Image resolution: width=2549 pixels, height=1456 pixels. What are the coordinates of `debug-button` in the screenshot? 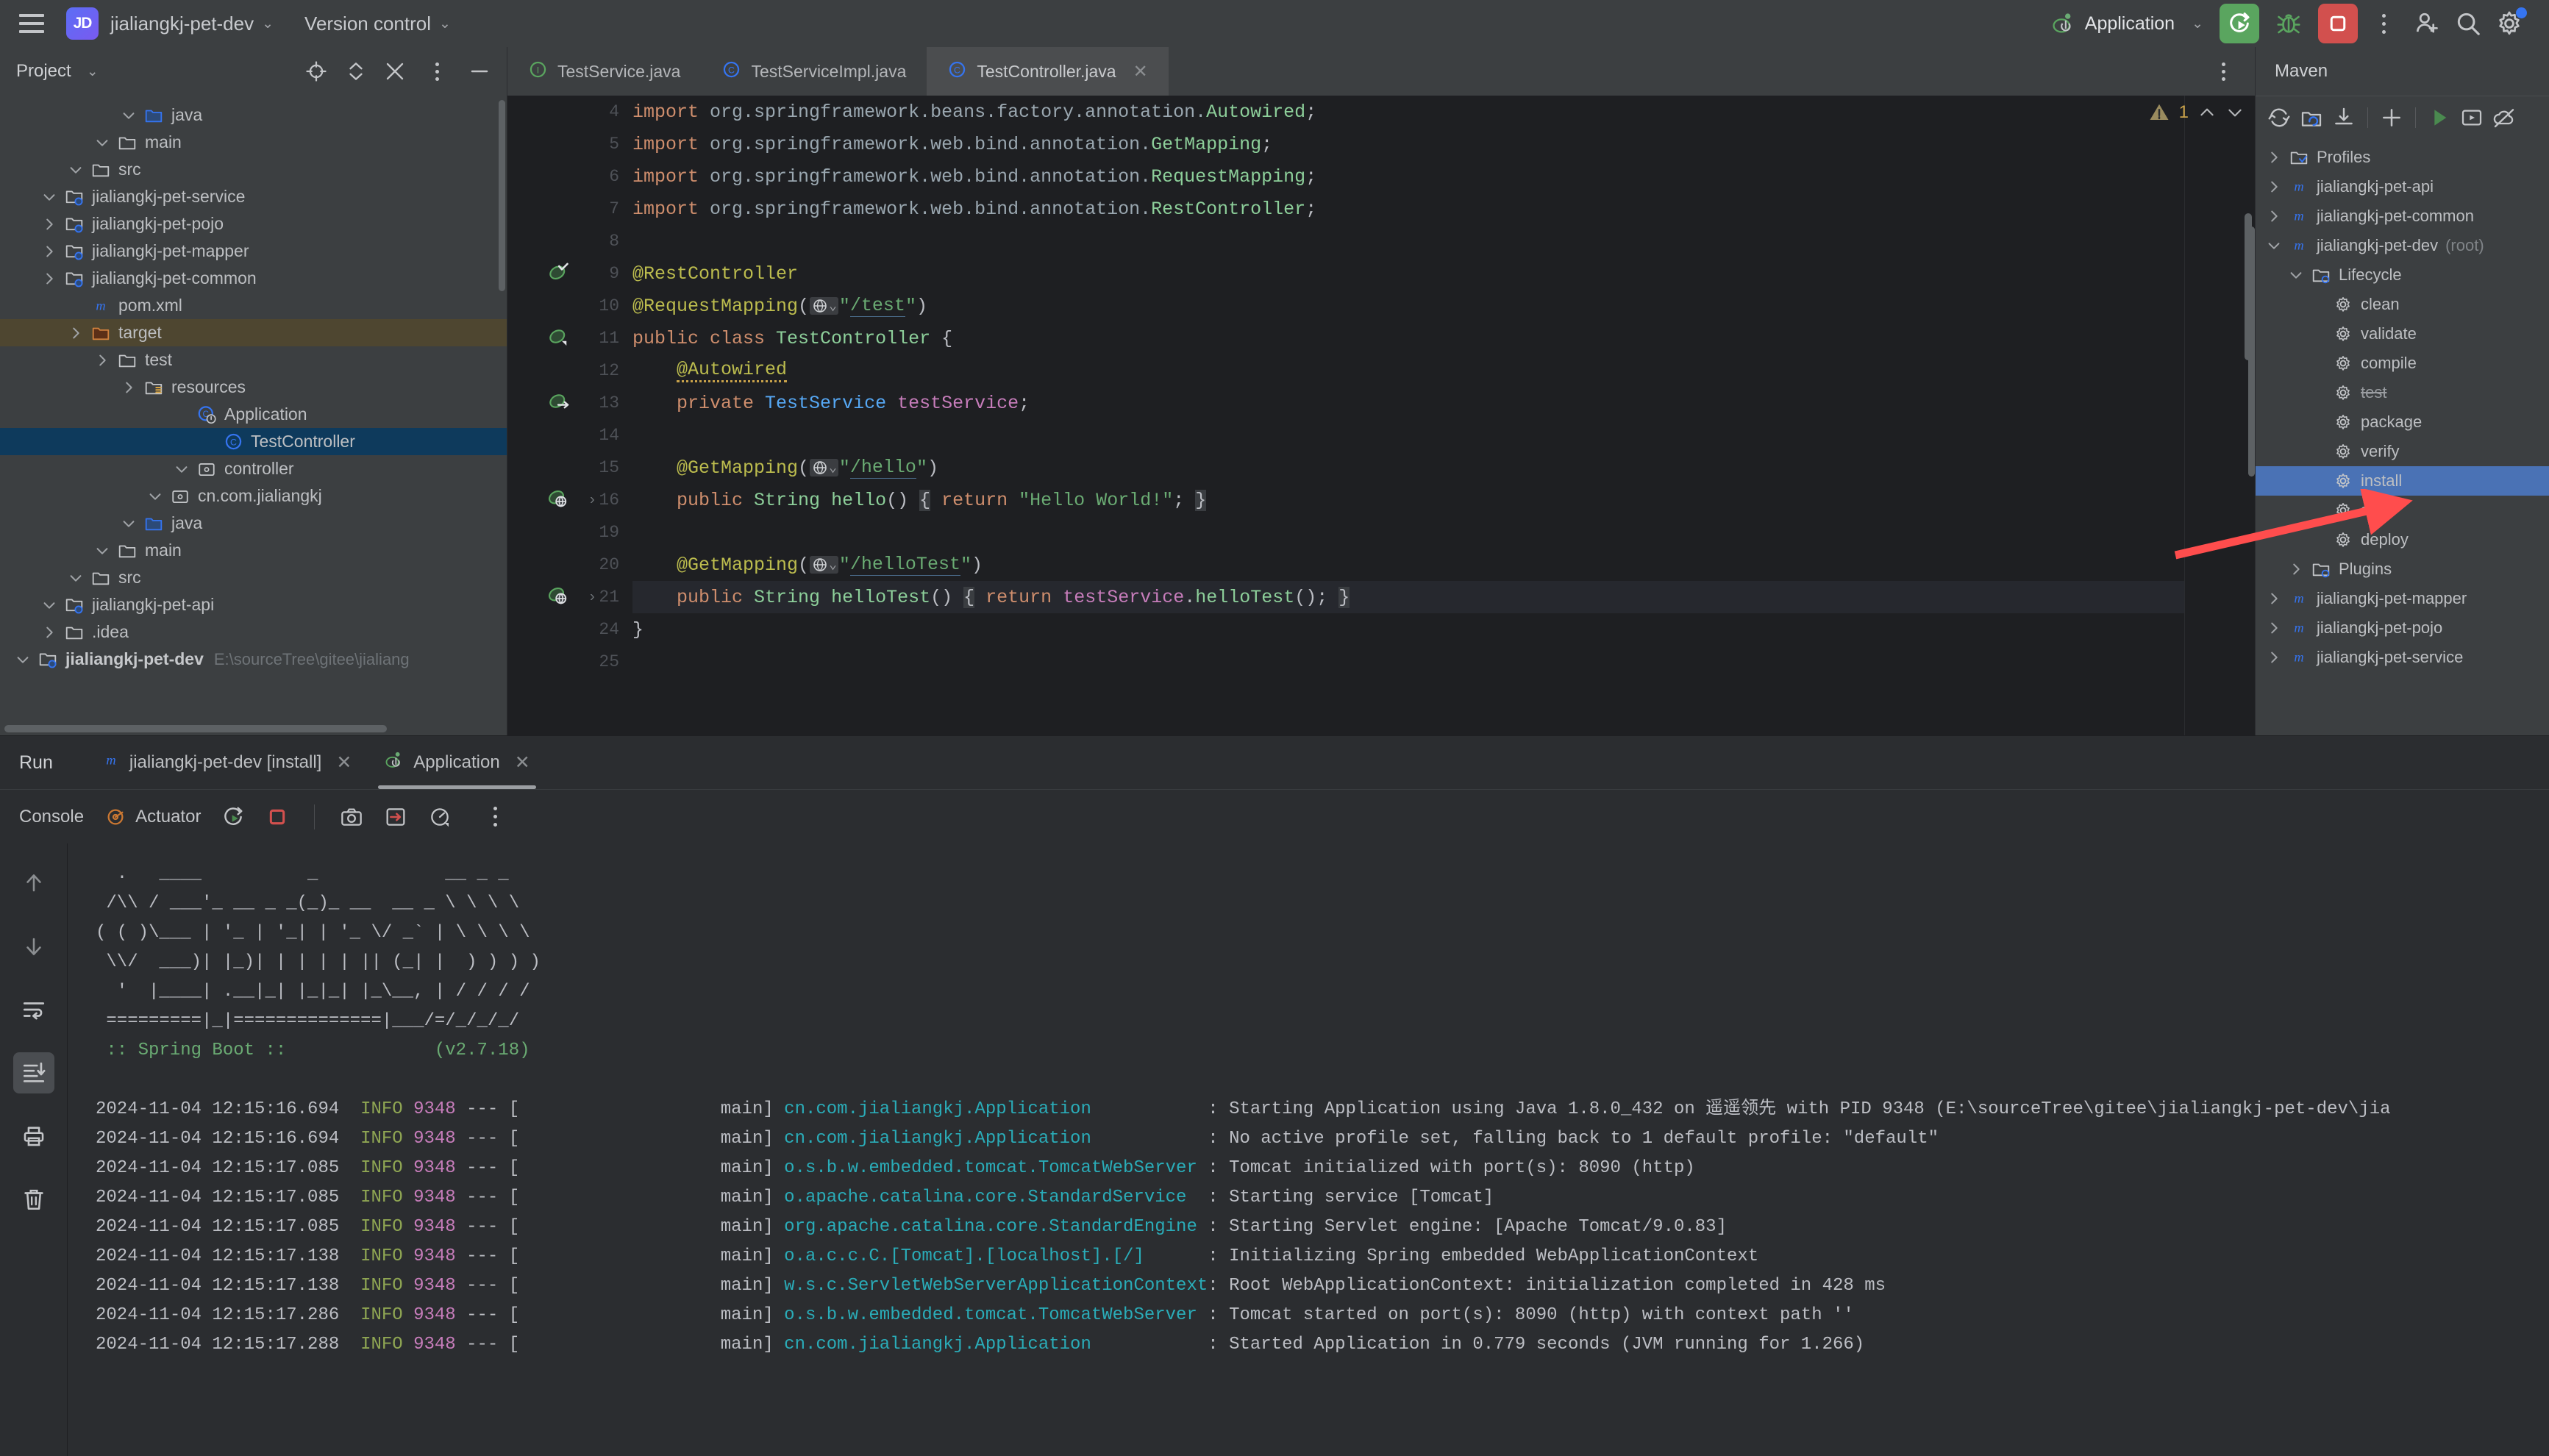 It's located at (2289, 23).